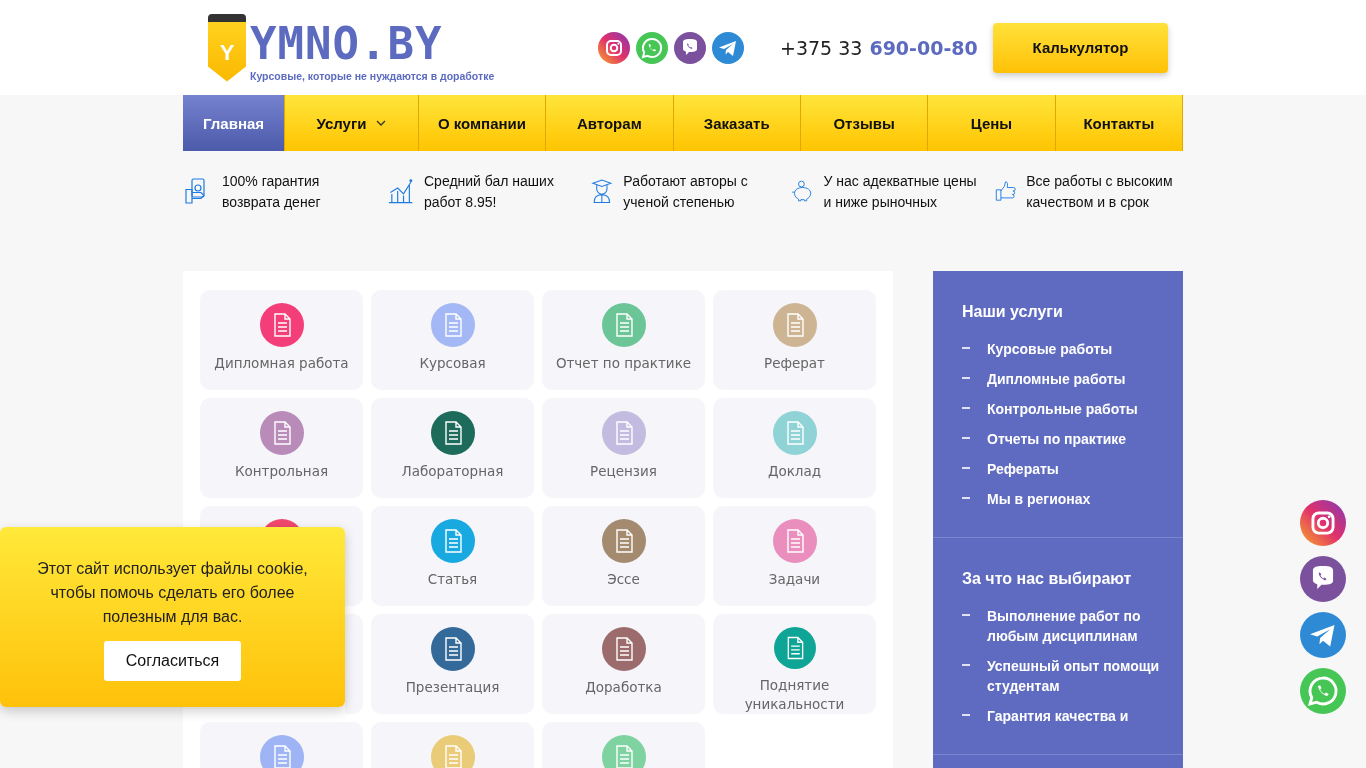 The width and height of the screenshot is (1366, 768). What do you see at coordinates (452, 363) in the screenshot?
I see `service-label: Курсовая` at bounding box center [452, 363].